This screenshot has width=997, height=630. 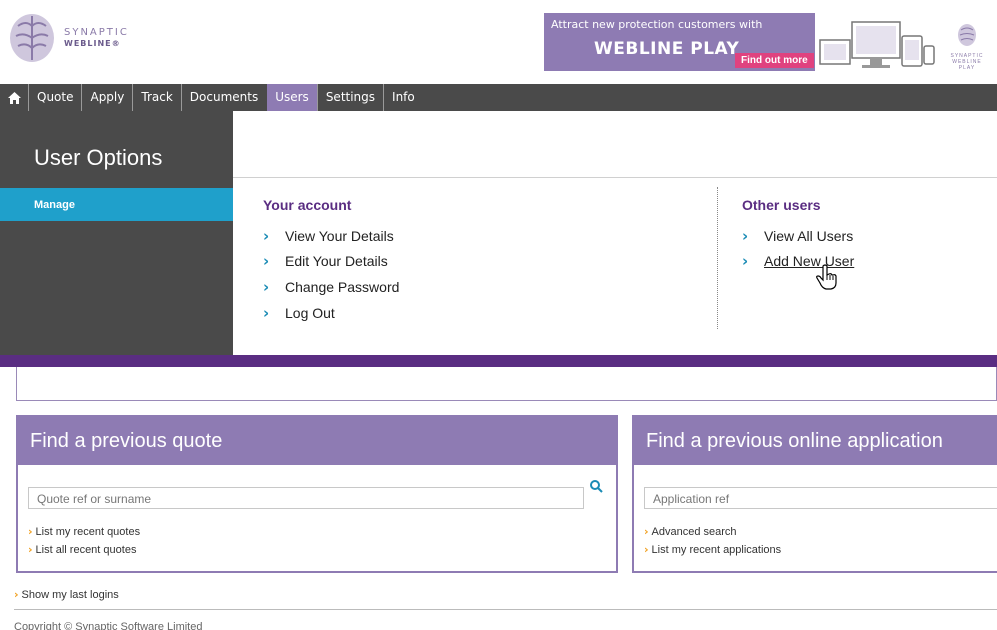 I want to click on hand-pointer-cursor-icon, so click(x=826, y=277).